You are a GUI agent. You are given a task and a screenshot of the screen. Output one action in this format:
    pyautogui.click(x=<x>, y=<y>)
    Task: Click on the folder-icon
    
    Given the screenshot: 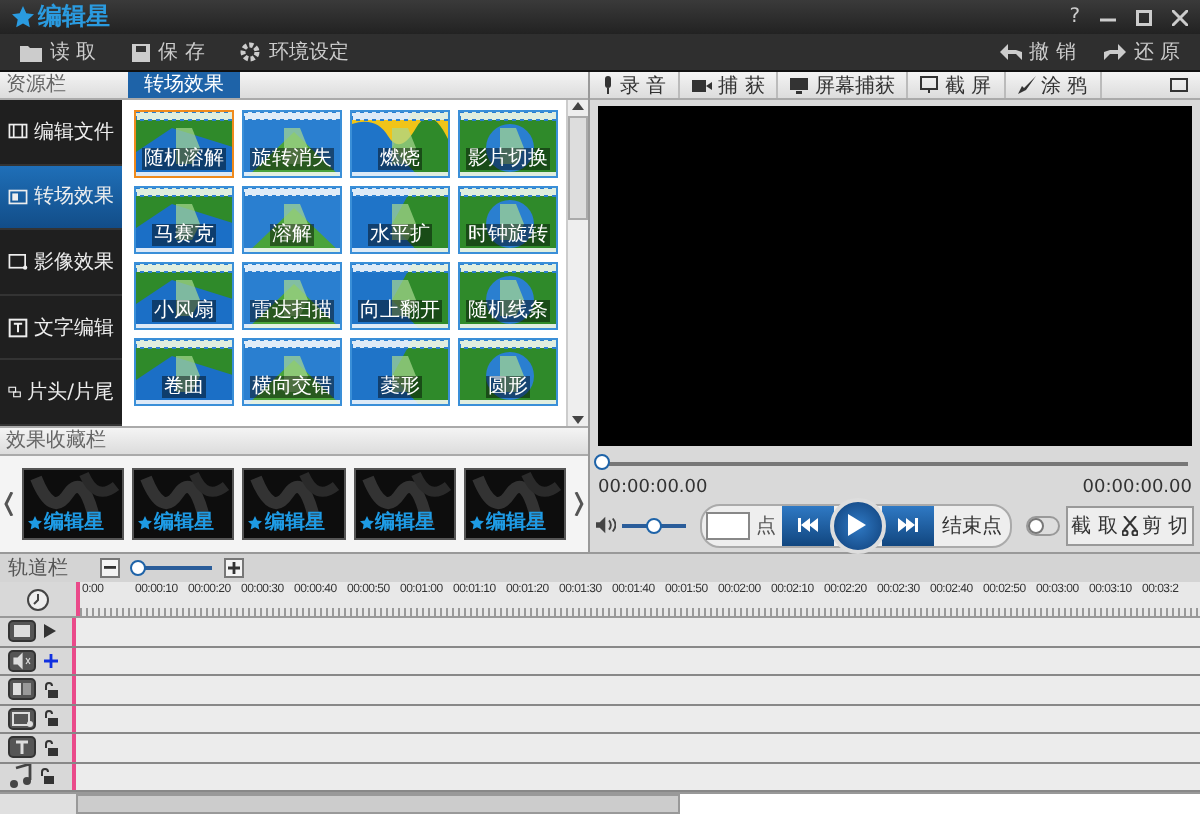 What is the action you would take?
    pyautogui.click(x=31, y=52)
    